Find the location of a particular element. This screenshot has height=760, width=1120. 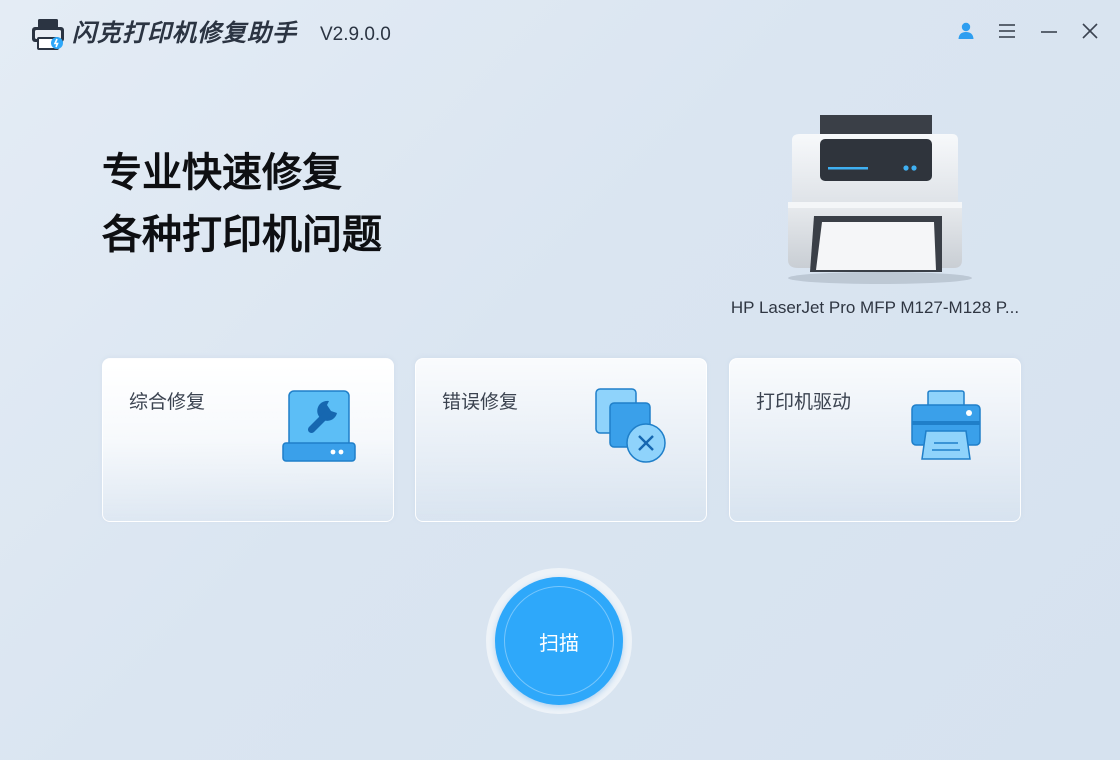

card-label: 综合修复 is located at coordinates (167, 402).